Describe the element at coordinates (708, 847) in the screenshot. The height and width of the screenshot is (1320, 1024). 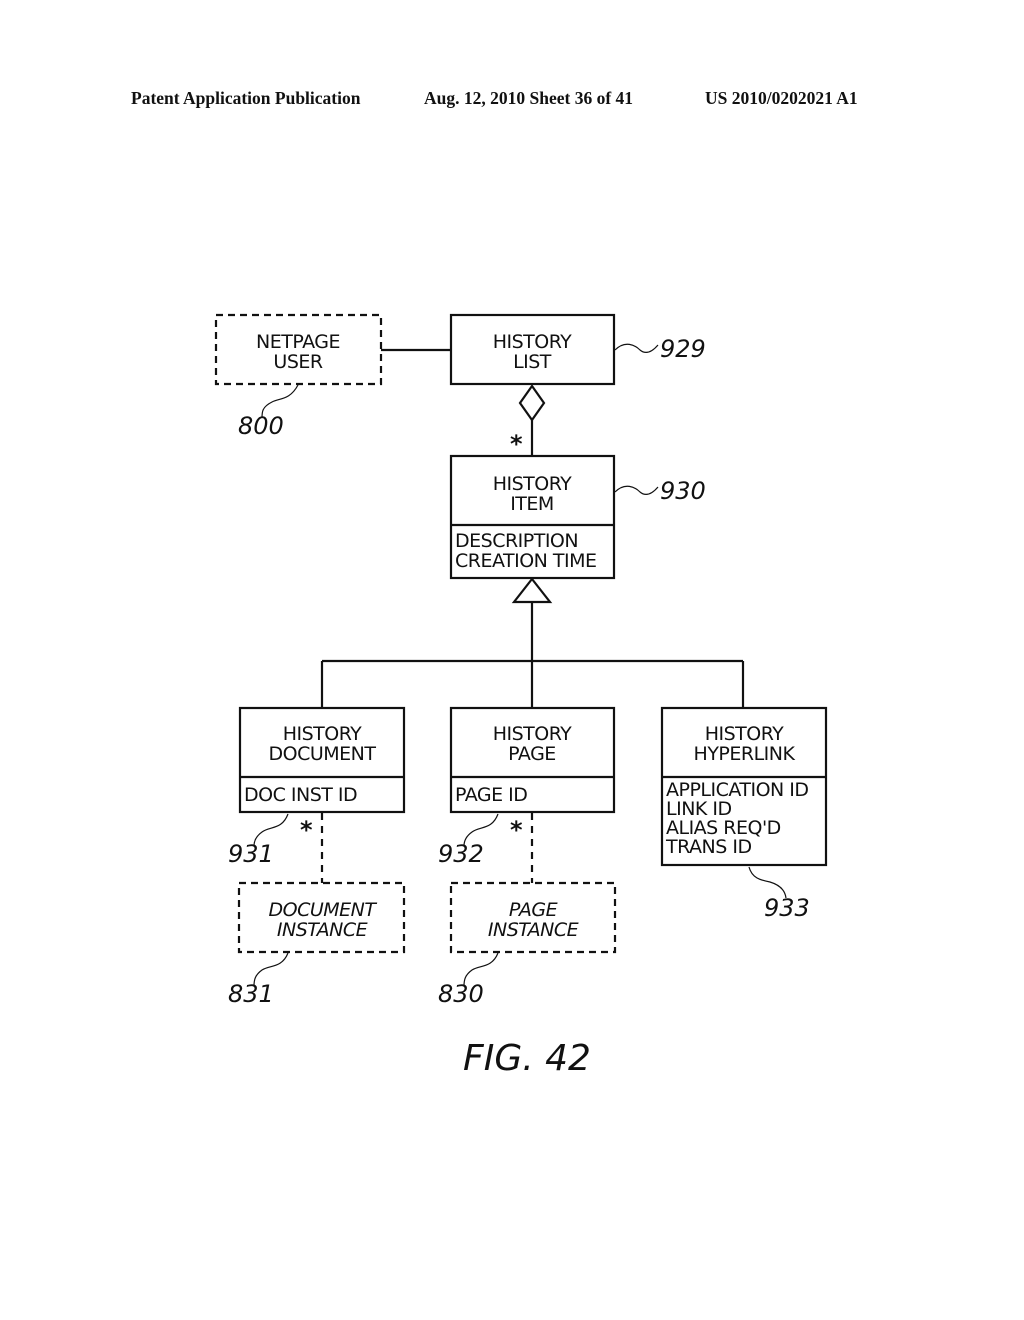
I see `attribute-trans-id: TRANS ID` at that location.